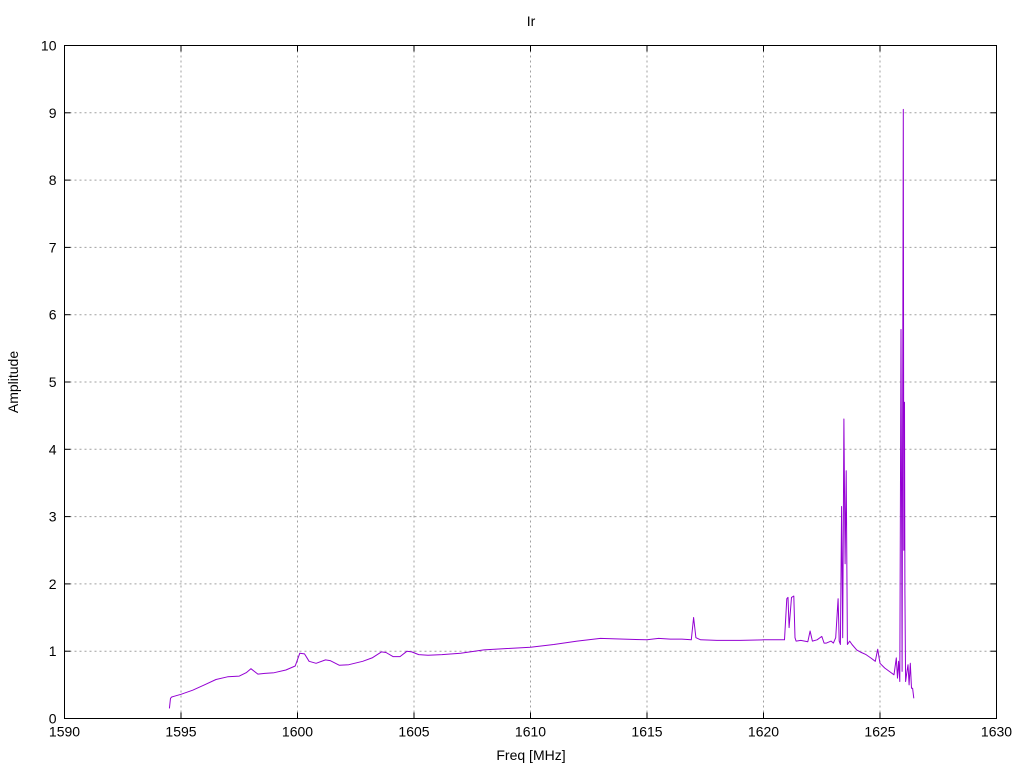 The height and width of the screenshot is (768, 1024). Describe the element at coordinates (531, 21) in the screenshot. I see `chart-title: Ir` at that location.